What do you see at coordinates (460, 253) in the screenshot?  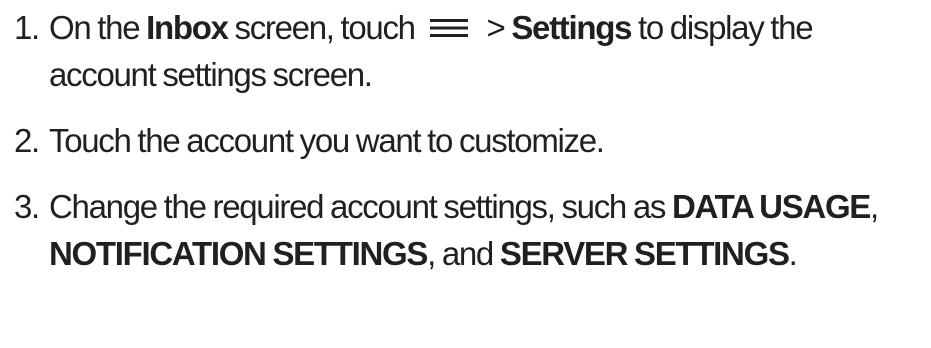 I see `step-text: , and` at bounding box center [460, 253].